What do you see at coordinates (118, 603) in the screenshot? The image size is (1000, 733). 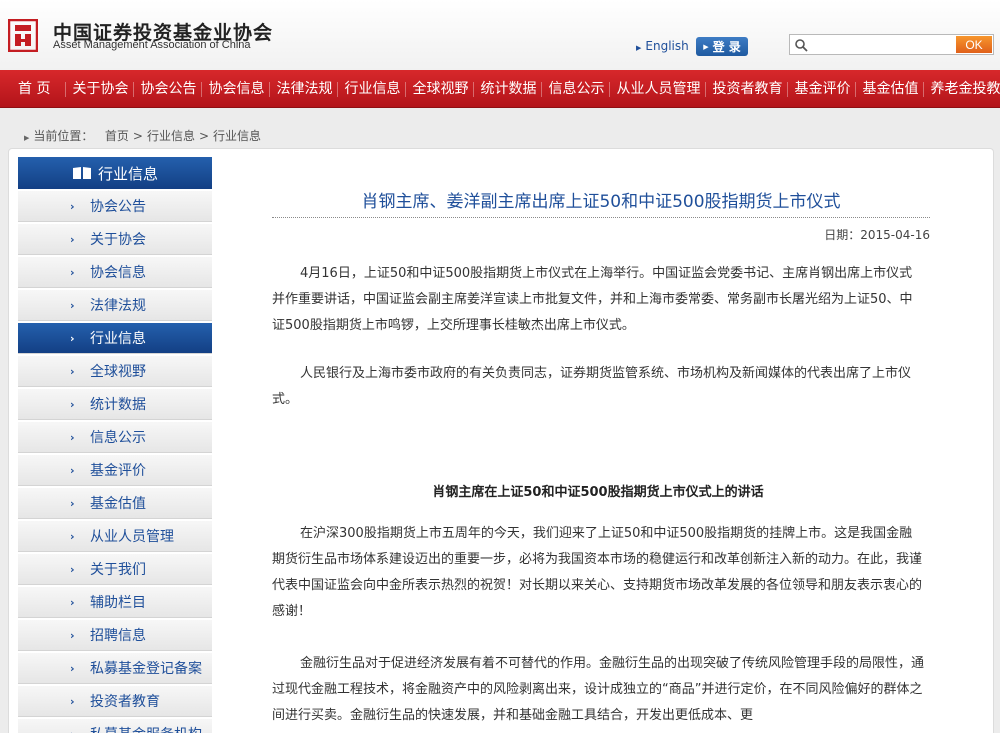 I see `sidebar-item-label: 辅助栏目` at bounding box center [118, 603].